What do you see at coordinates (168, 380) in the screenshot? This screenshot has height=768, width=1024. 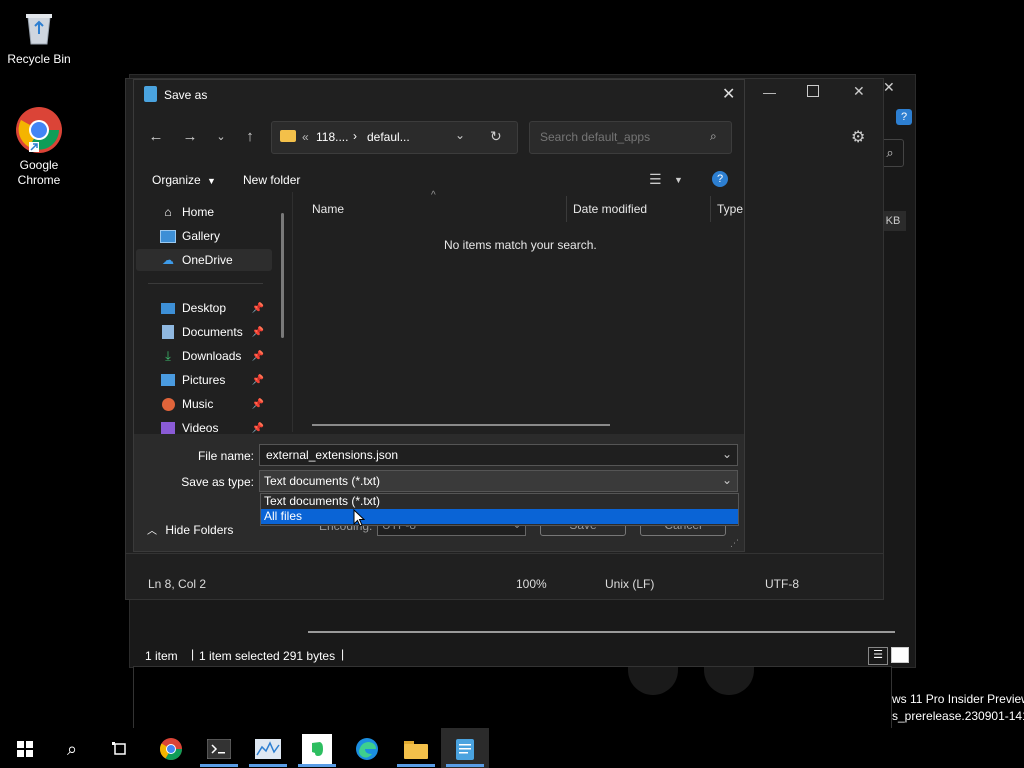 I see `pictures-icon` at bounding box center [168, 380].